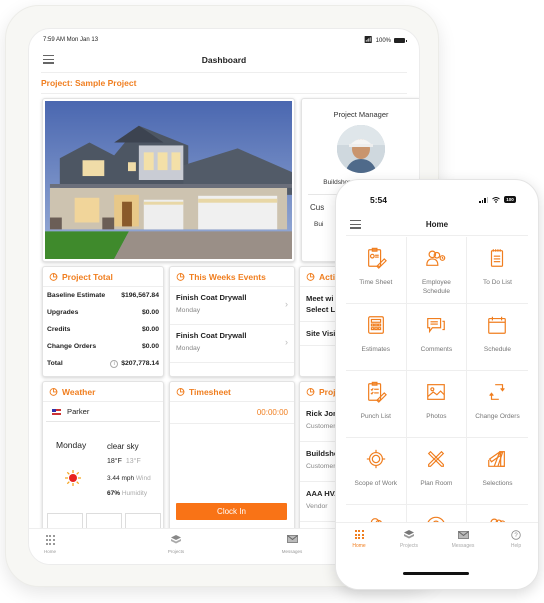 The image size is (544, 603). Describe the element at coordinates (103, 363) in the screenshot. I see `total-row-total: Total i $207,778.14` at that location.